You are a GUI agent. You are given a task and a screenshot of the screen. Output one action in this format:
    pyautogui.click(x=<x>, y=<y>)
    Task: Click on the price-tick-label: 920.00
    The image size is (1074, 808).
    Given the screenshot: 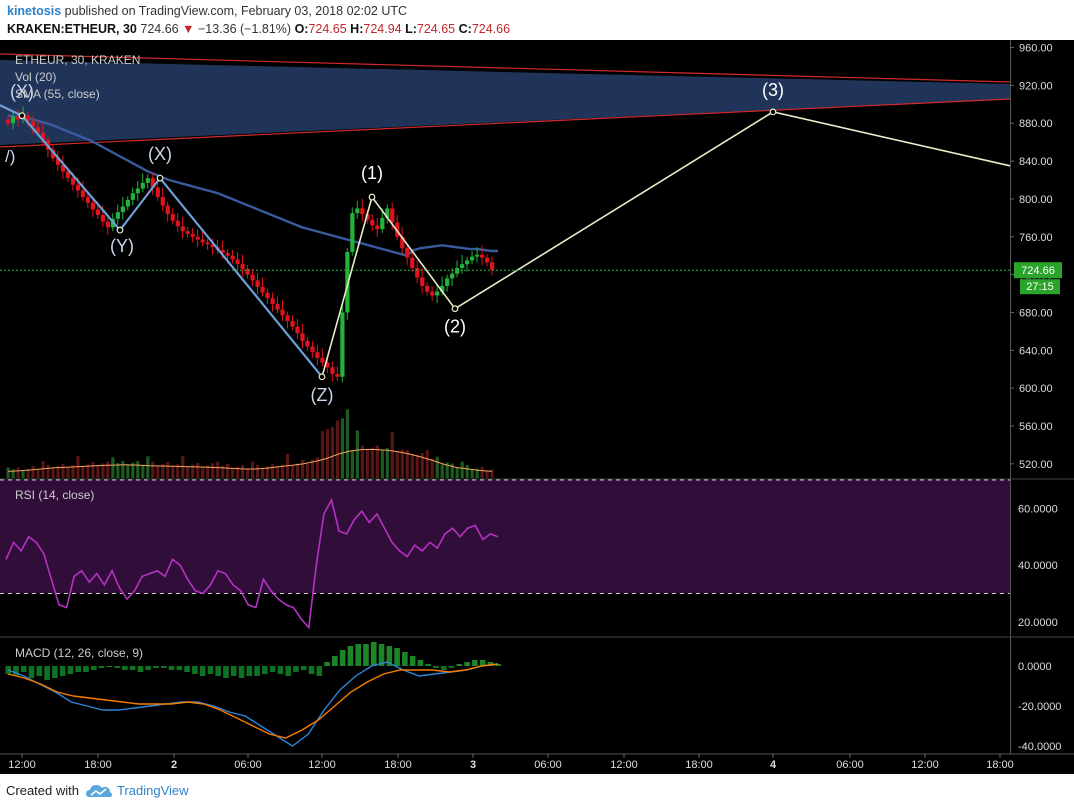 What is the action you would take?
    pyautogui.click(x=1036, y=86)
    